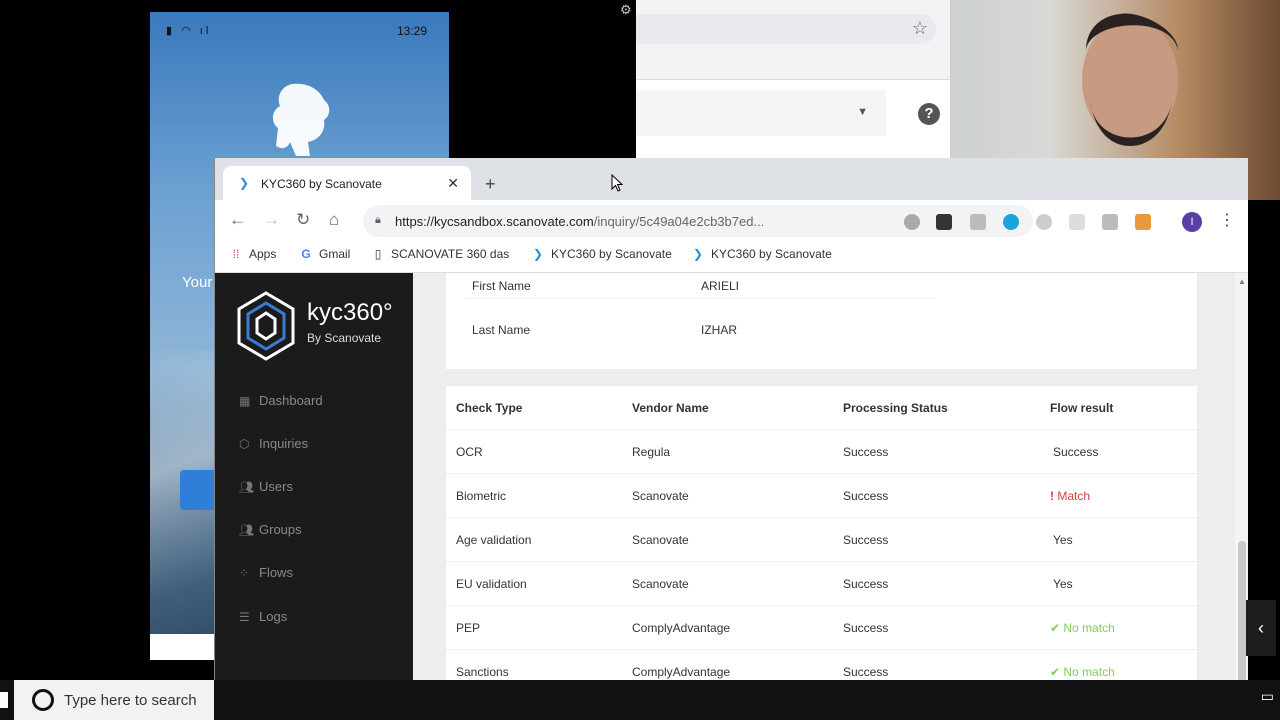 The height and width of the screenshot is (720, 1280). What do you see at coordinates (276, 572) in the screenshot?
I see `nav-label: Flows` at bounding box center [276, 572].